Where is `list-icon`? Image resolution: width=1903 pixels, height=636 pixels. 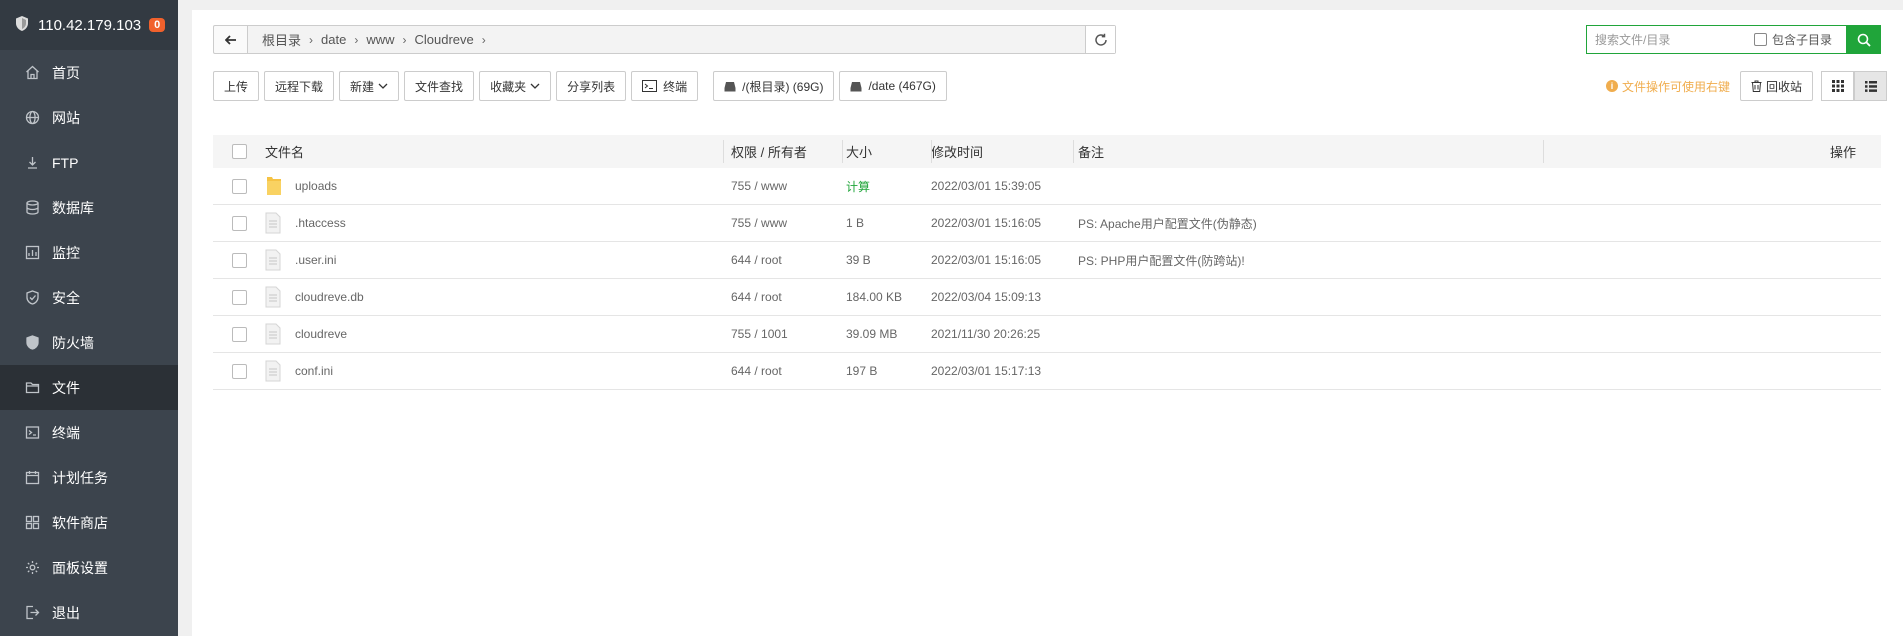 list-icon is located at coordinates (1870, 86).